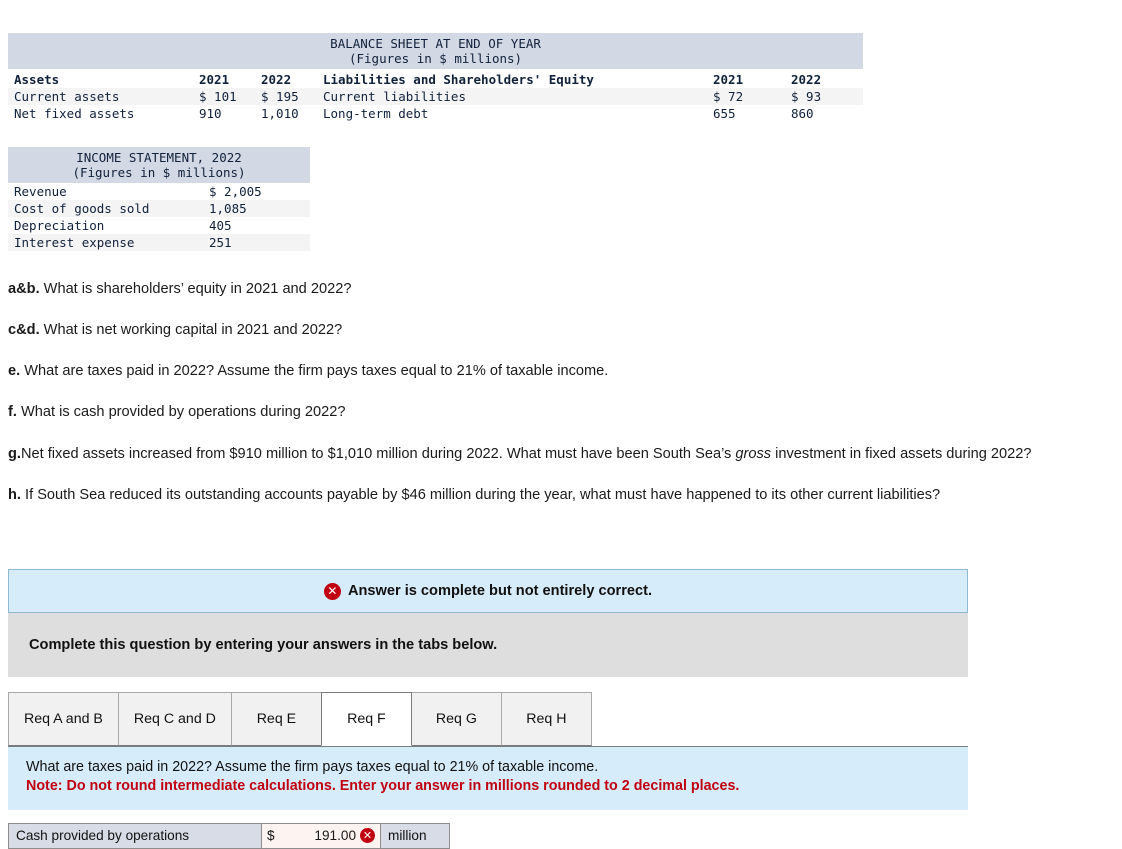 Image resolution: width=1122 pixels, height=849 pixels. What do you see at coordinates (224, 96) in the screenshot?
I see `cell-current-assets-2021: $ 101` at bounding box center [224, 96].